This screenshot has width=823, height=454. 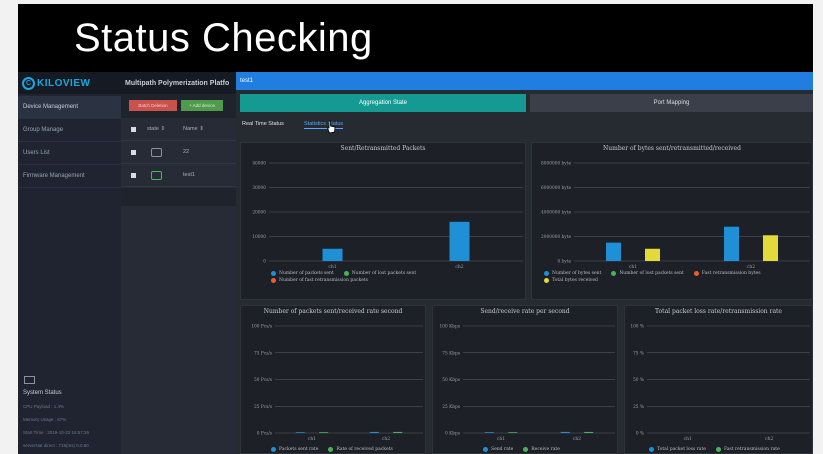 I want to click on y-tick-label: 30000, so click(x=259, y=188).